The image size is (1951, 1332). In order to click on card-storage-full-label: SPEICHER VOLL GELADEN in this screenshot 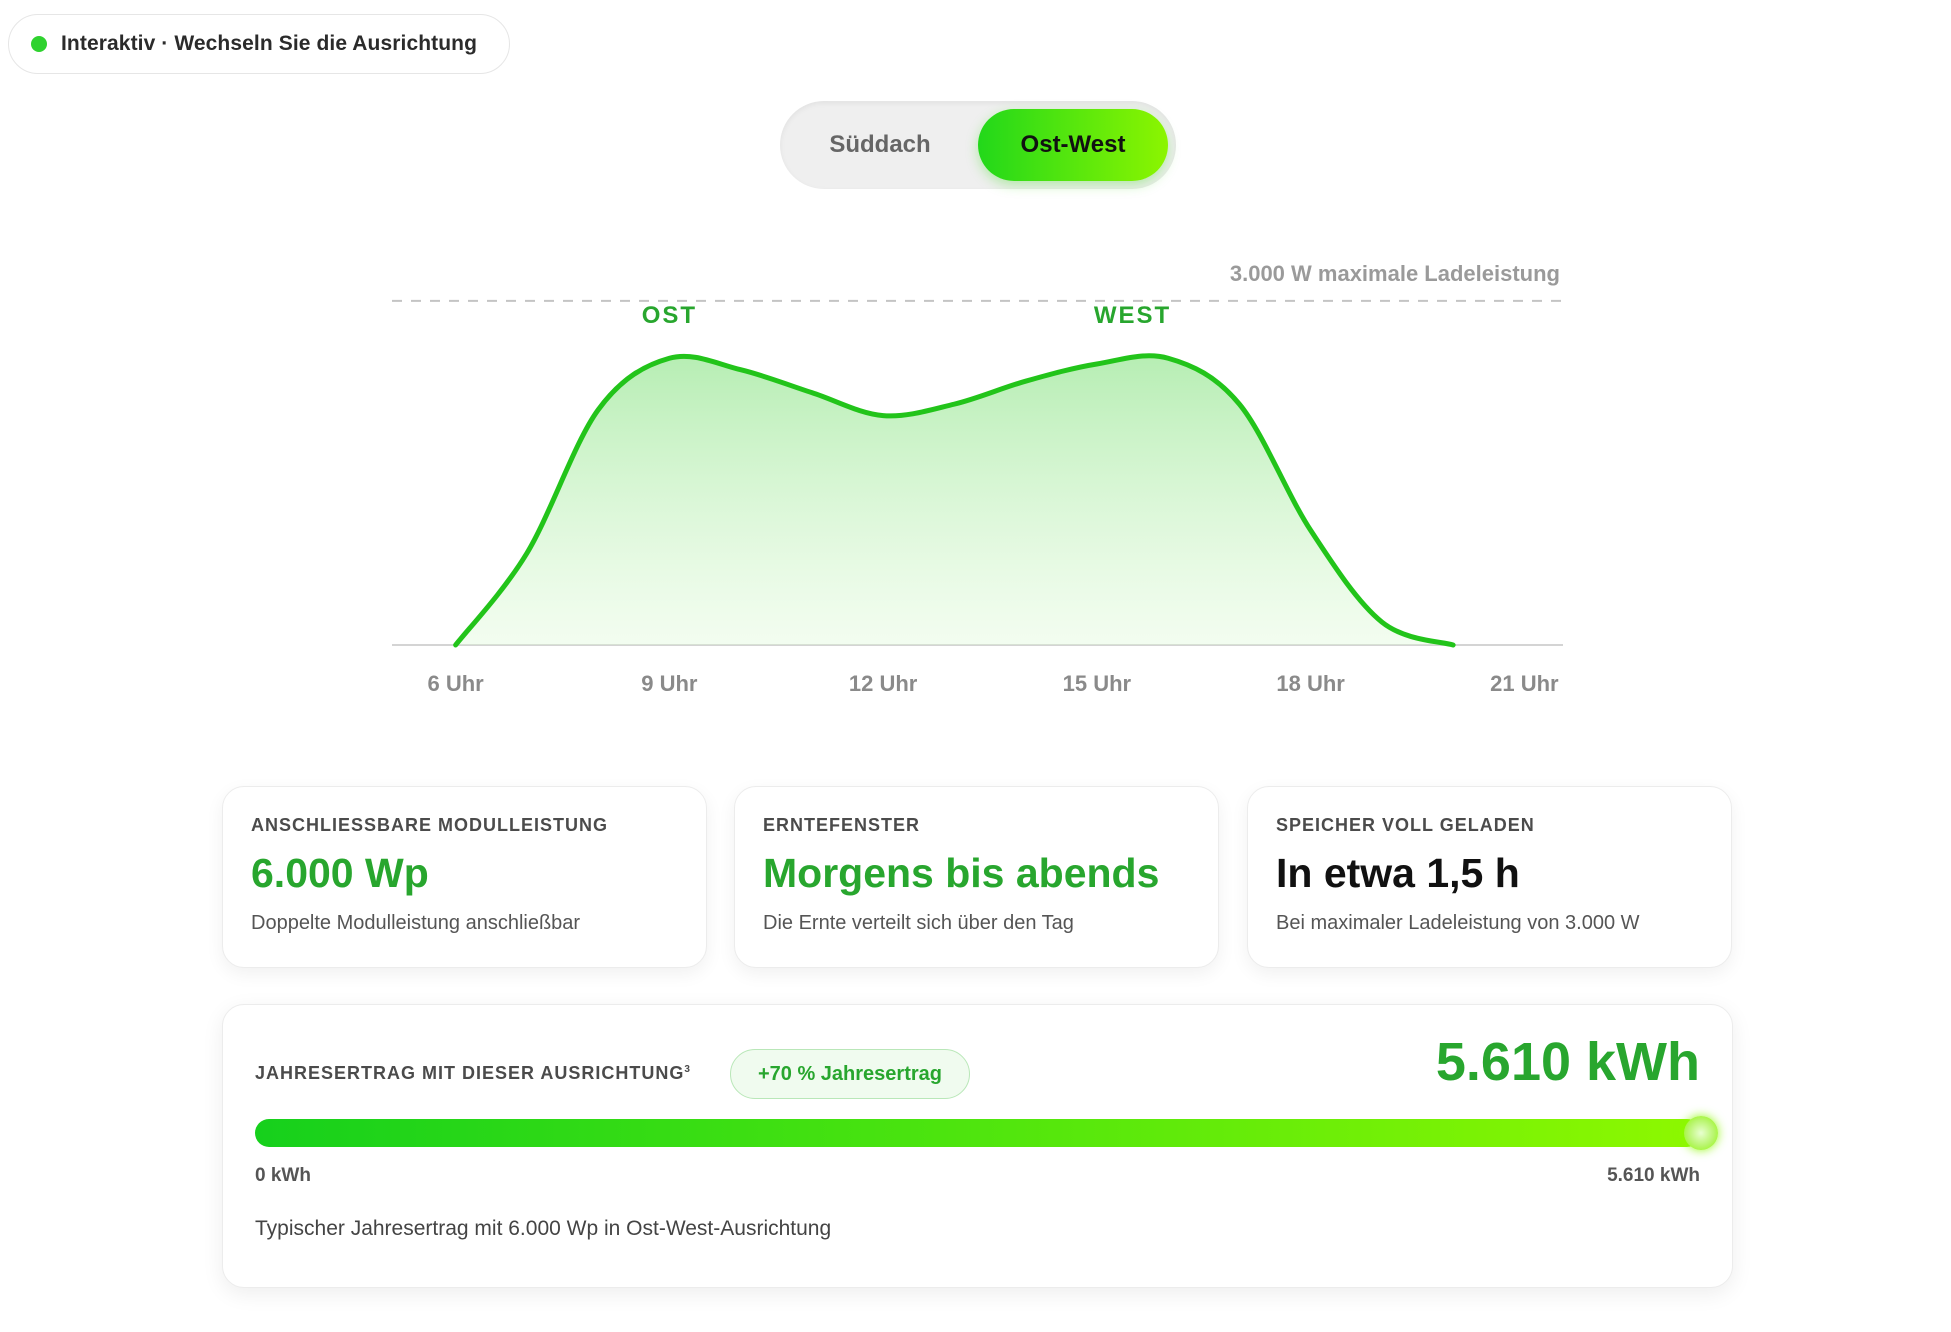, I will do `click(1405, 825)`.